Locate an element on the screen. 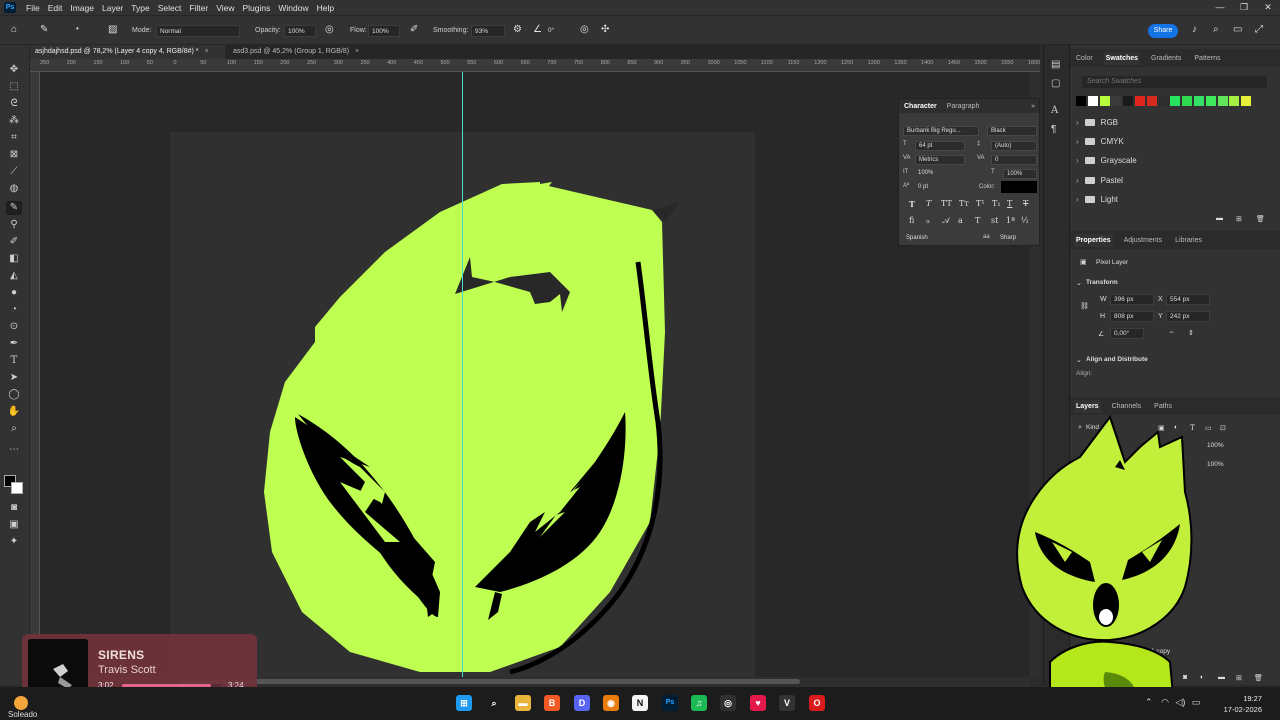  discord-icon: D is located at coordinates (582, 703).